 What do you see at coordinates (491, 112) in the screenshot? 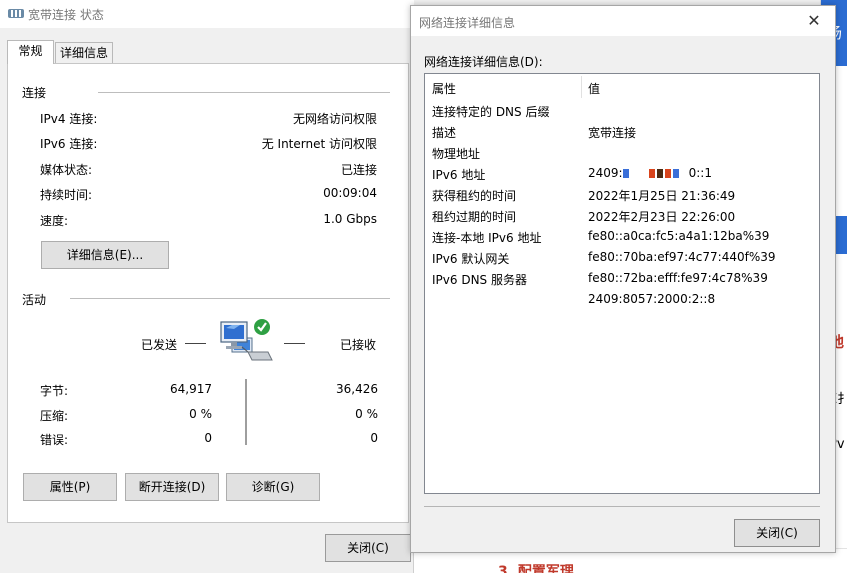
I see `property-cell: 连接特定的 DNS 后缀` at bounding box center [491, 112].